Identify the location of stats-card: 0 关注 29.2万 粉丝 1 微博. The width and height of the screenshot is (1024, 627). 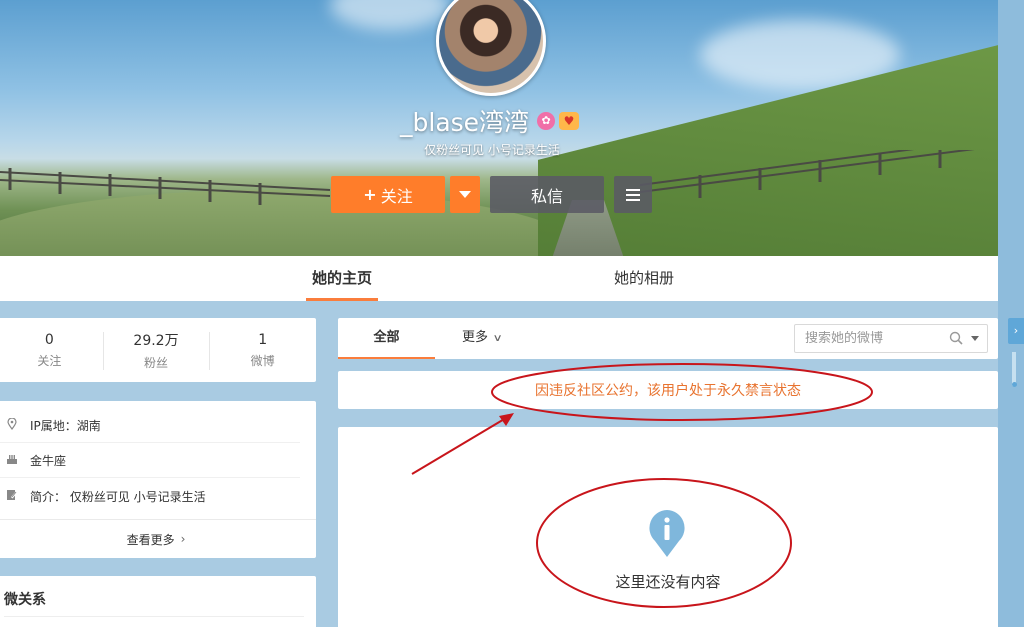
(158, 350).